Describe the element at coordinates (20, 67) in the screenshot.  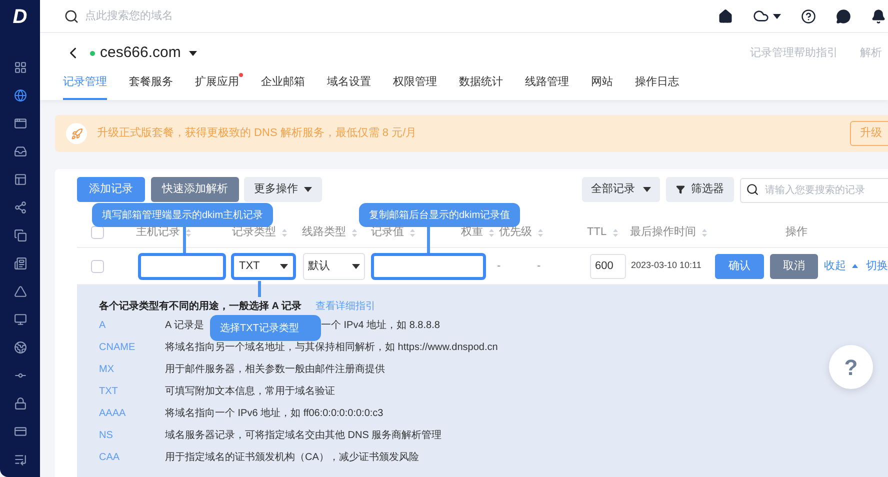
I see `grid-icon` at that location.